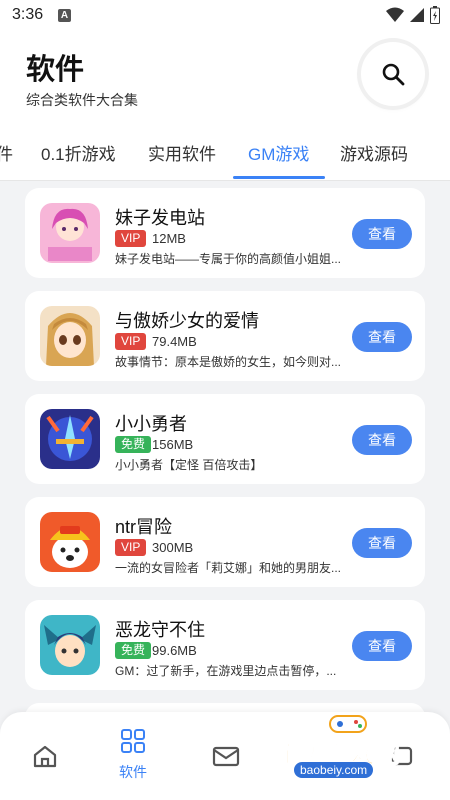  Describe the element at coordinates (225, 156) in the screenshot. I see `category-tabs: 件 0.1折游戏 实用软件 GM游戏 游戏源码` at that location.